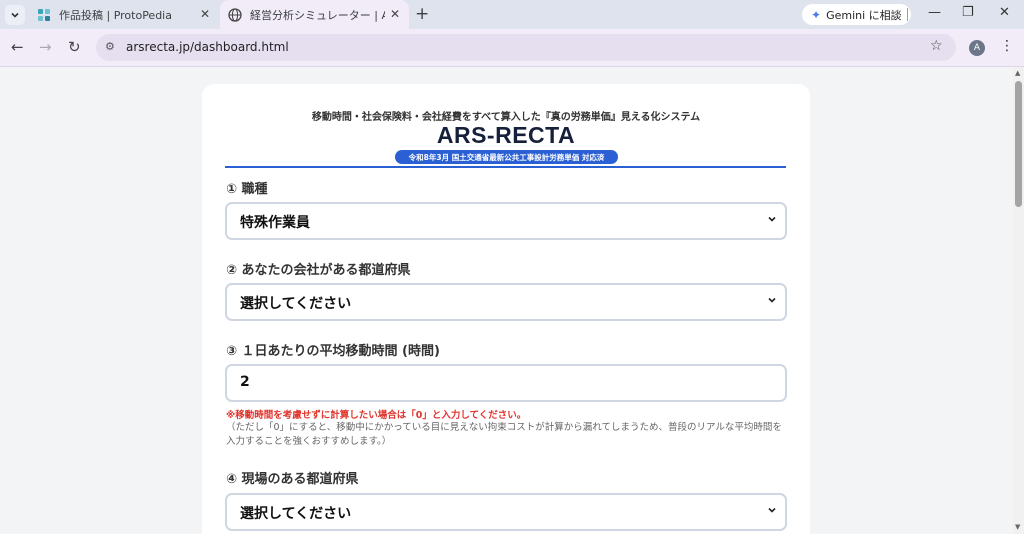 Image resolution: width=1024 pixels, height=534 pixels. I want to click on brand-title: ARS-RECTA, so click(506, 135).